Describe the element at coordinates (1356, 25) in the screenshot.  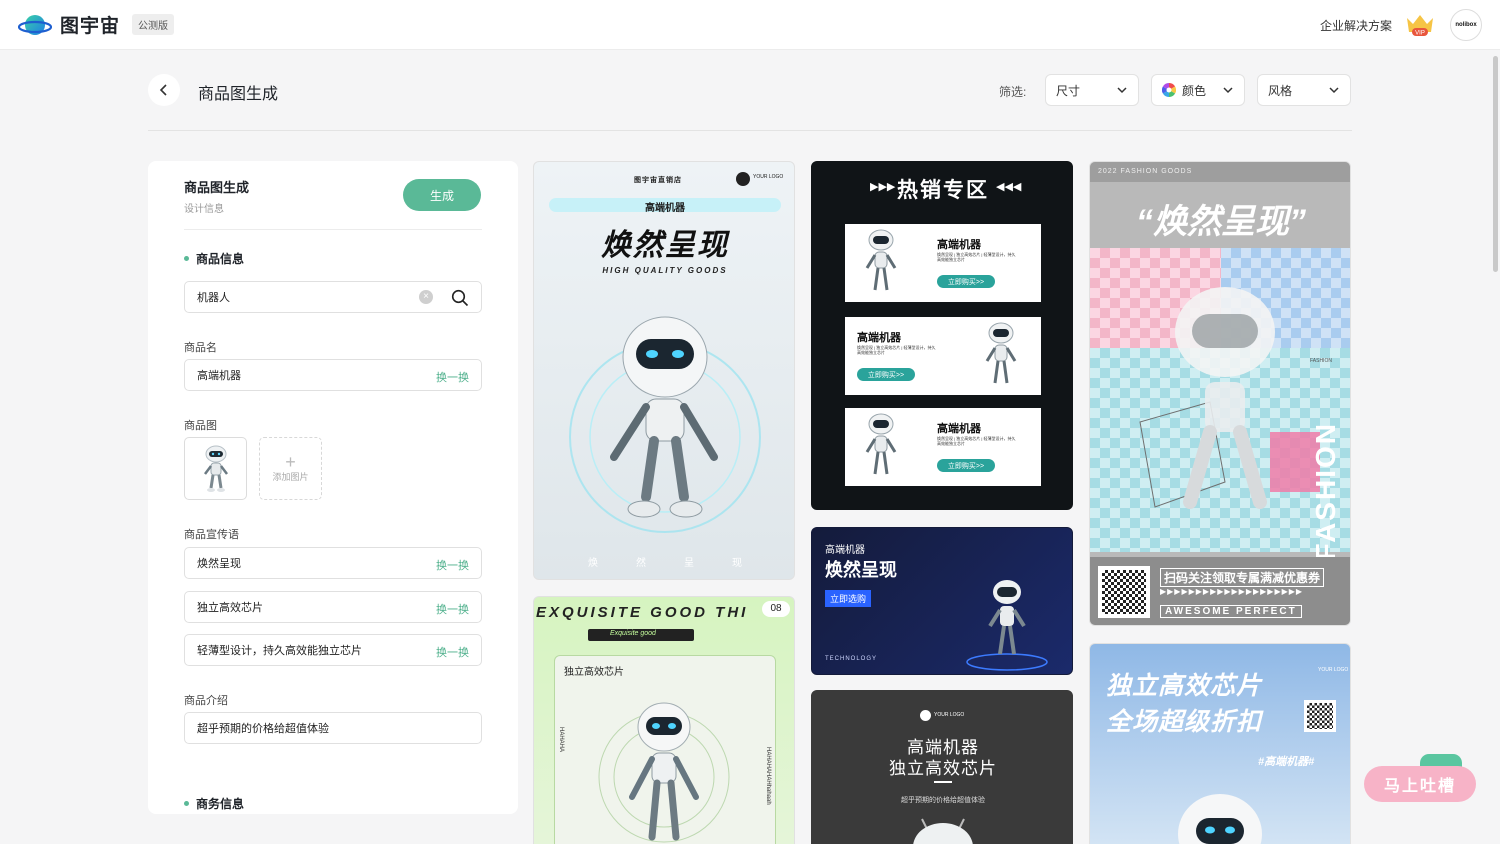
I see `enterprise-solutions-link: 企业解决方案` at that location.